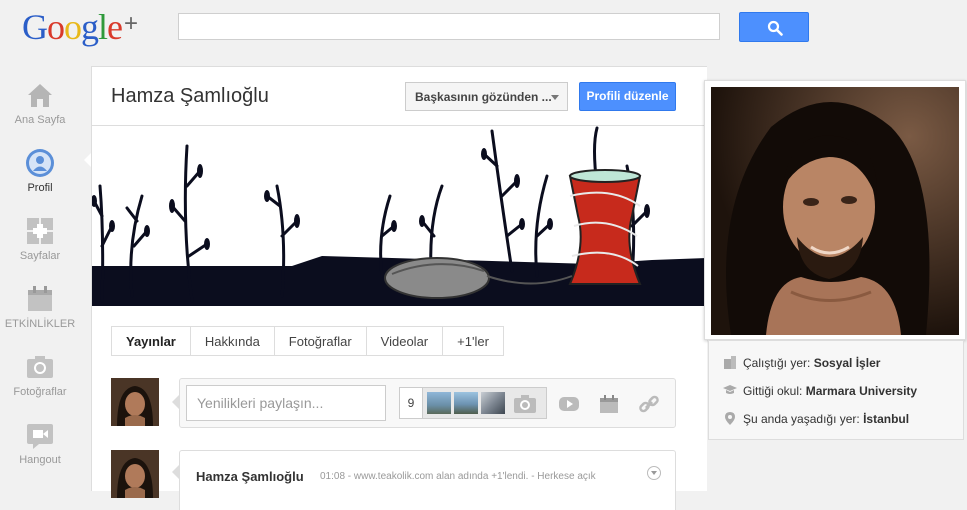 The image size is (967, 510). I want to click on post-pointer, so click(175, 472).